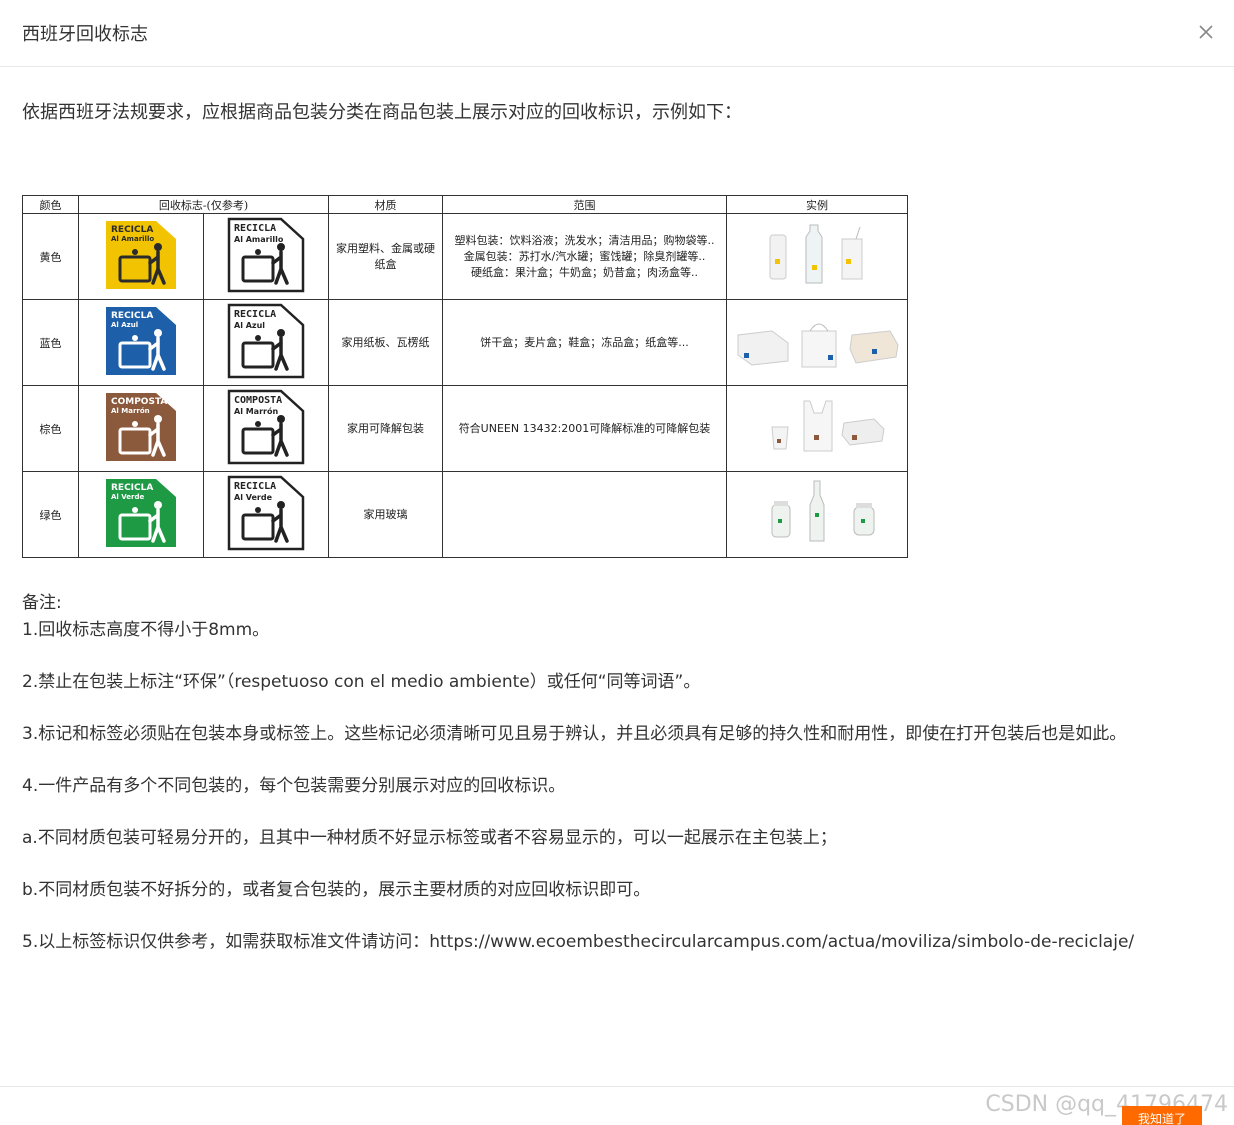 Image resolution: width=1234 pixels, height=1125 pixels. I want to click on note-1: 1.回收标志高度不得小于8mm。, so click(146, 630).